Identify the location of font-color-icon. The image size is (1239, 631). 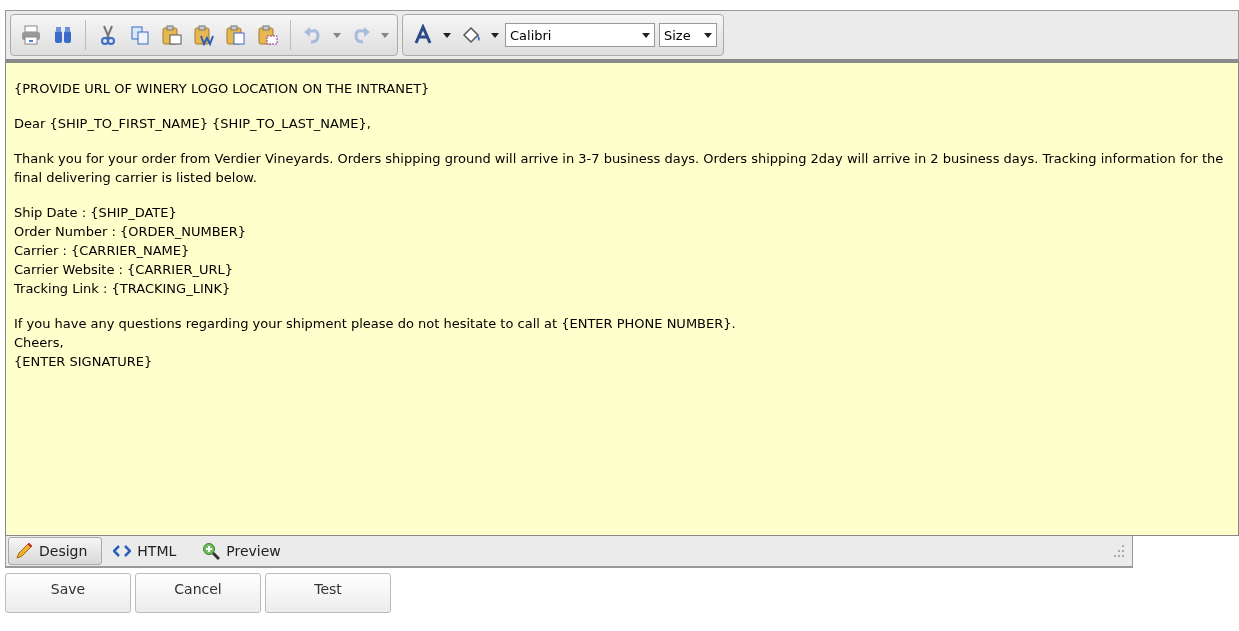
(423, 35).